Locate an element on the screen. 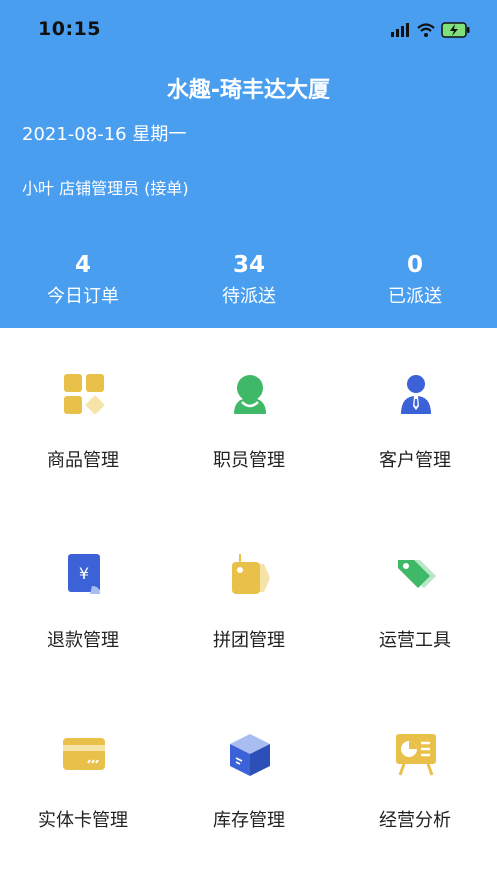  stat-value: 4 is located at coordinates (82, 265).